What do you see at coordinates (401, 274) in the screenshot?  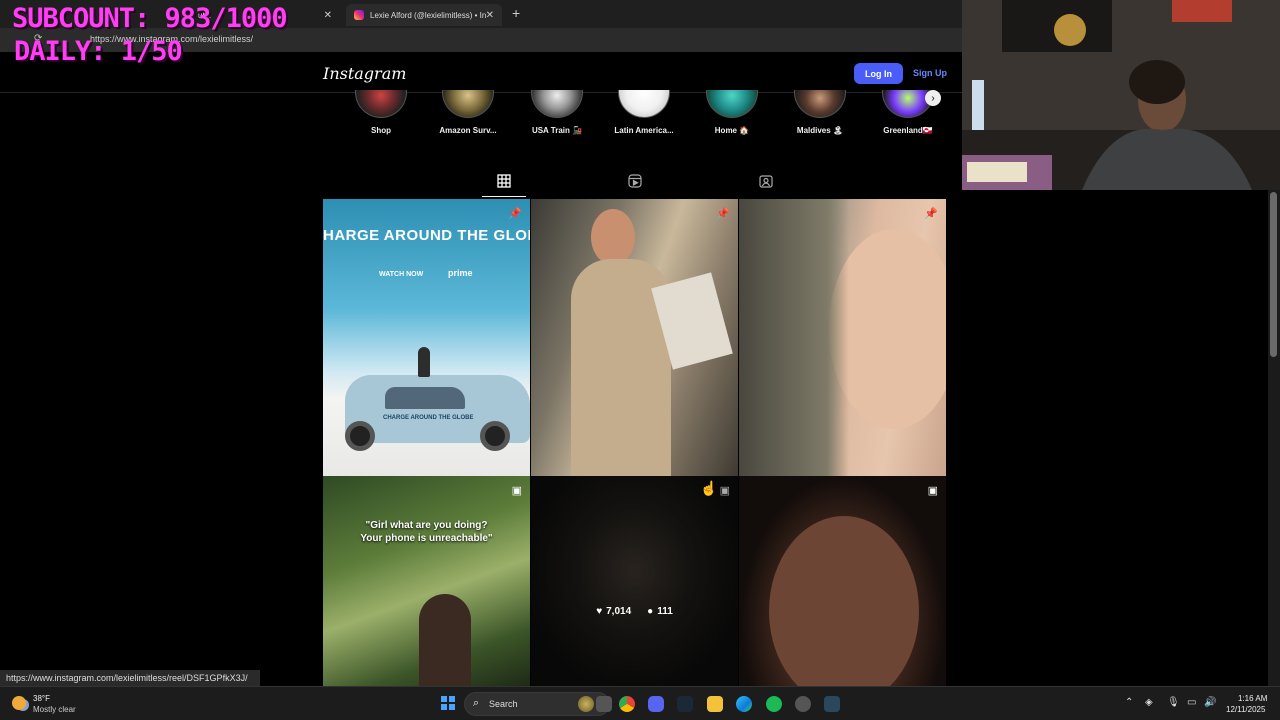 I see `watch-now-text: WATCH NOW` at bounding box center [401, 274].